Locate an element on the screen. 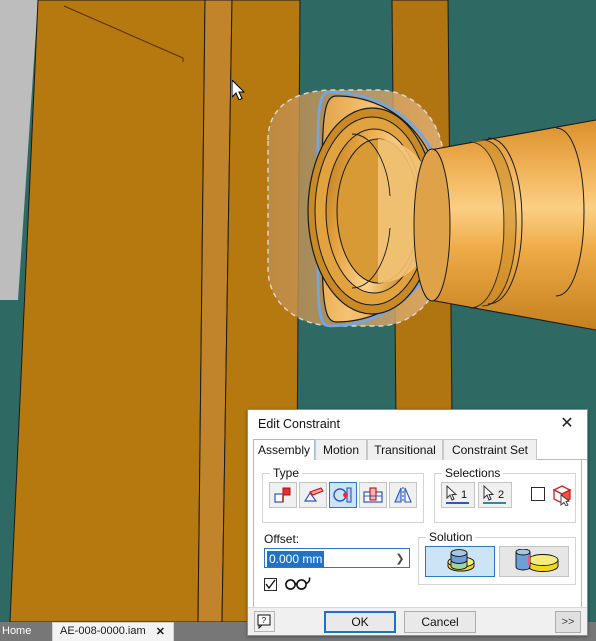 This screenshot has height=641, width=596. pick-part-first-checkbox is located at coordinates (538, 494).